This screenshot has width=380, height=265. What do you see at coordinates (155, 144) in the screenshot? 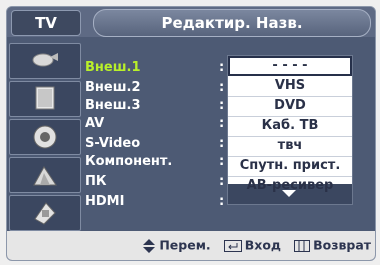
I see `input-label-svideo: S-Video` at bounding box center [155, 144].